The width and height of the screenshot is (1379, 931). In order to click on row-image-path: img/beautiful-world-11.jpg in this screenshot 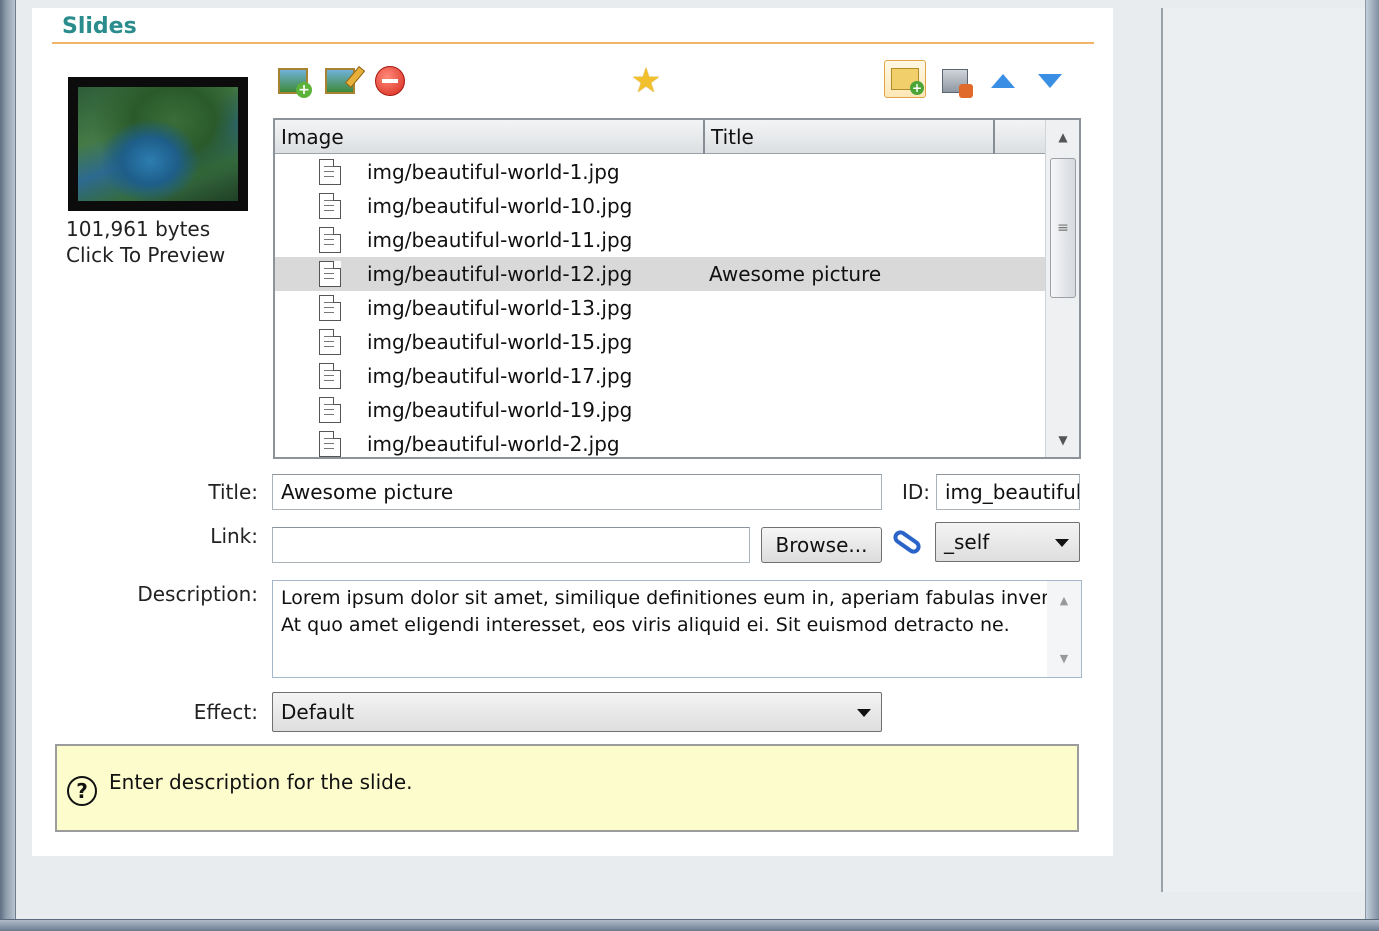, I will do `click(500, 240)`.